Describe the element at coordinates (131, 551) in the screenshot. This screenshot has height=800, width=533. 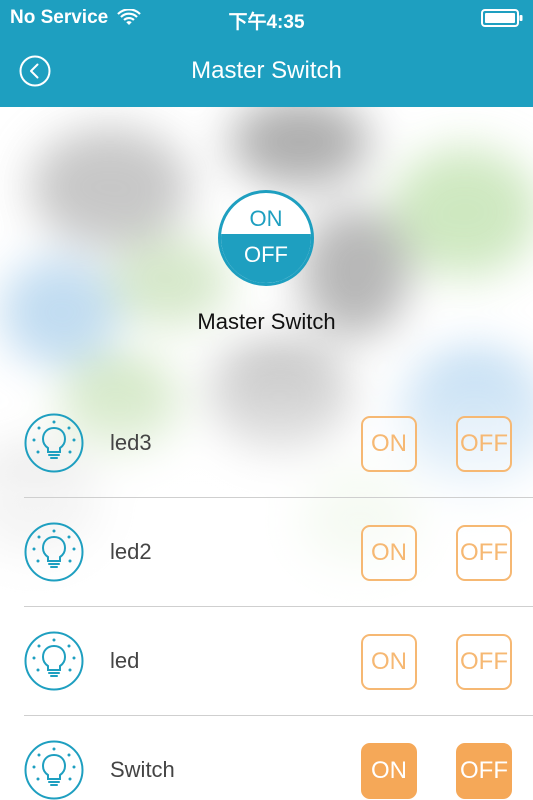
I see `device-name: led2` at that location.